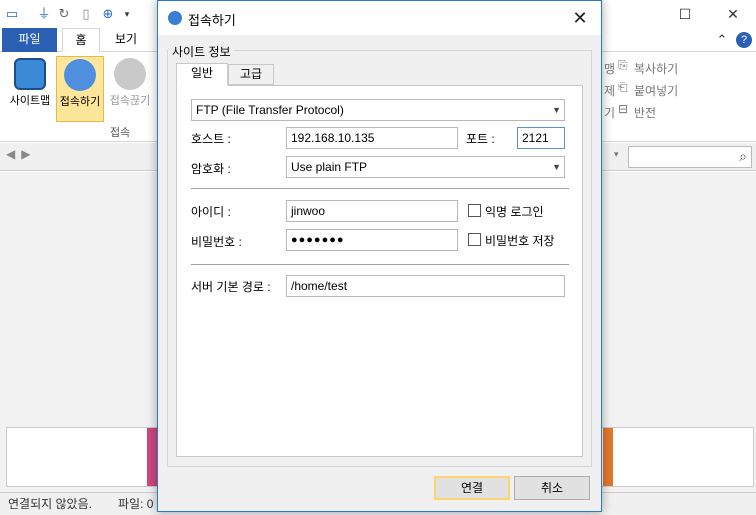 This screenshot has height=515, width=756. I want to click on help-icon: ?, so click(744, 40).